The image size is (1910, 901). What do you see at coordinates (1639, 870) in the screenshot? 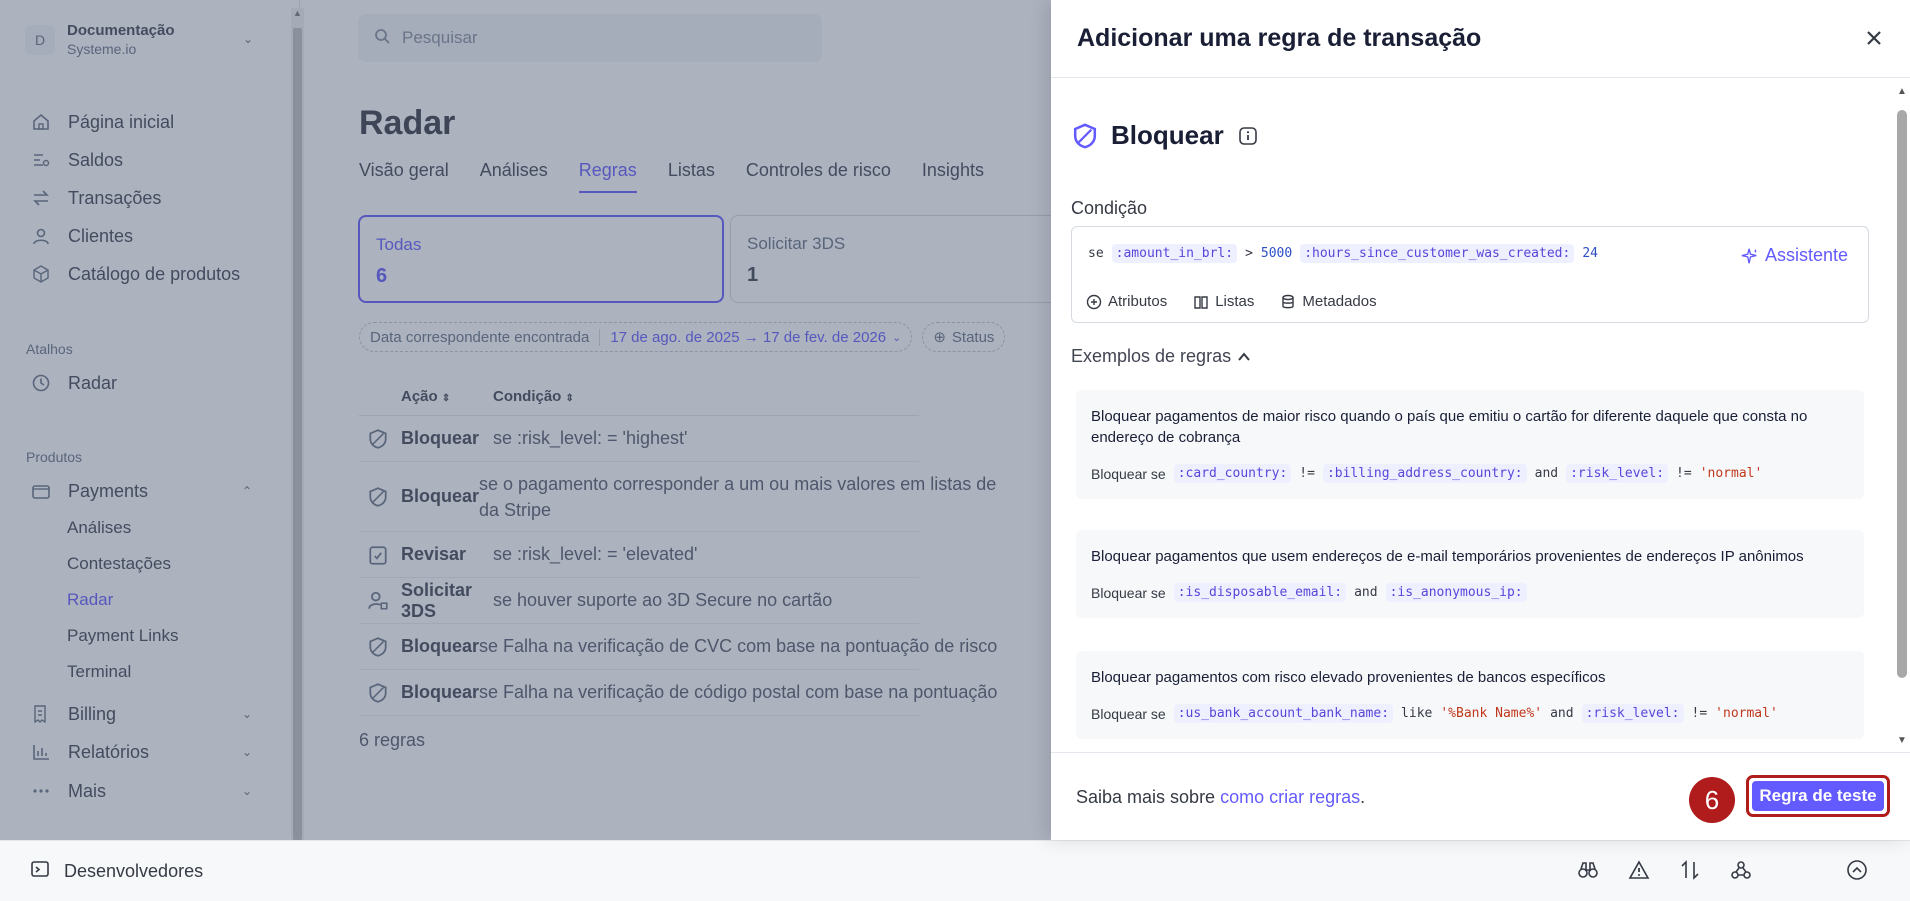
I see `warning-icon` at bounding box center [1639, 870].